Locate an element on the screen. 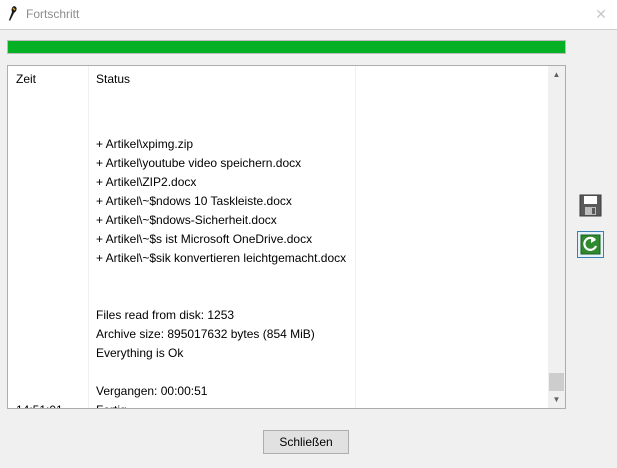 The width and height of the screenshot is (617, 468). log-row: 14:51:01 Fertig is located at coordinates (278, 404).